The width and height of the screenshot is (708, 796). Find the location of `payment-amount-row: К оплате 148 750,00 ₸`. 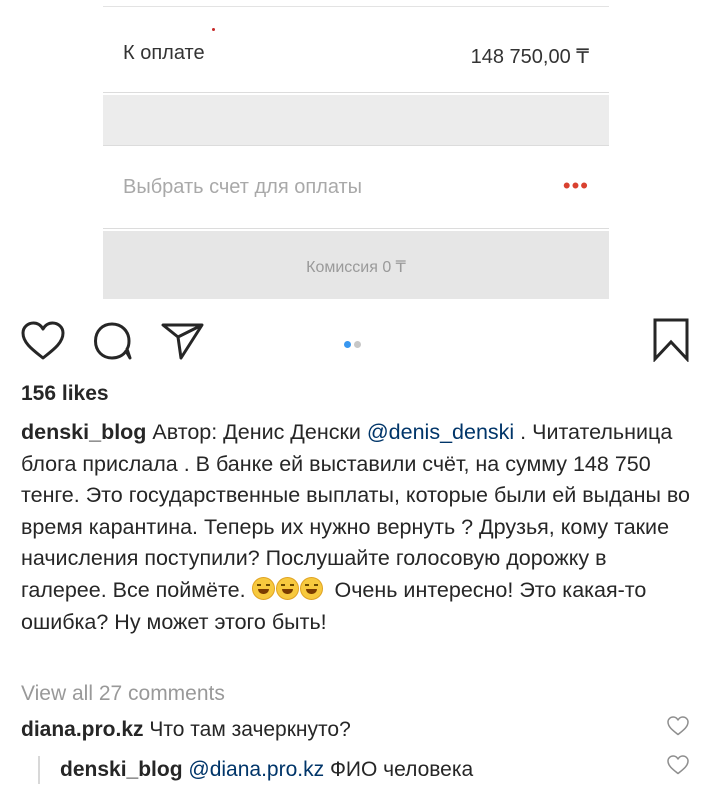

payment-amount-row: К оплате 148 750,00 ₸ is located at coordinates (356, 55).